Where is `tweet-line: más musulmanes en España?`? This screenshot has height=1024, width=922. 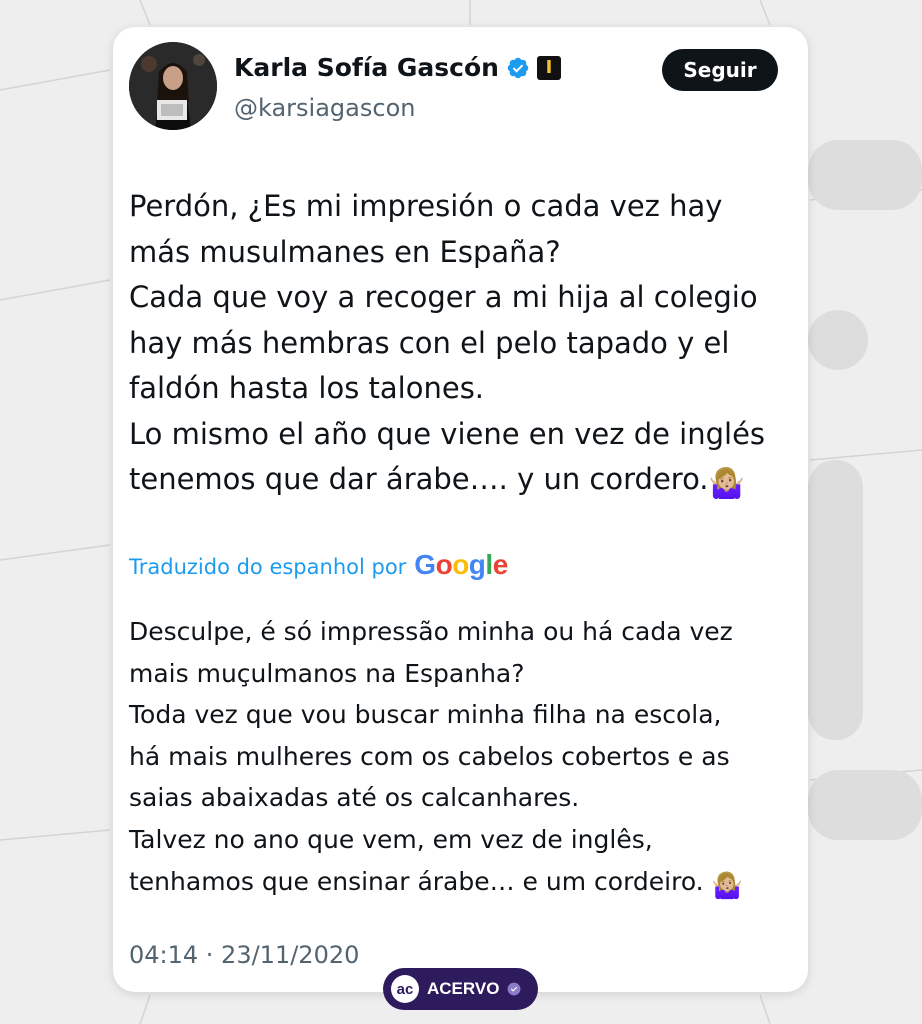 tweet-line: más musulmanes en España? is located at coordinates (345, 251).